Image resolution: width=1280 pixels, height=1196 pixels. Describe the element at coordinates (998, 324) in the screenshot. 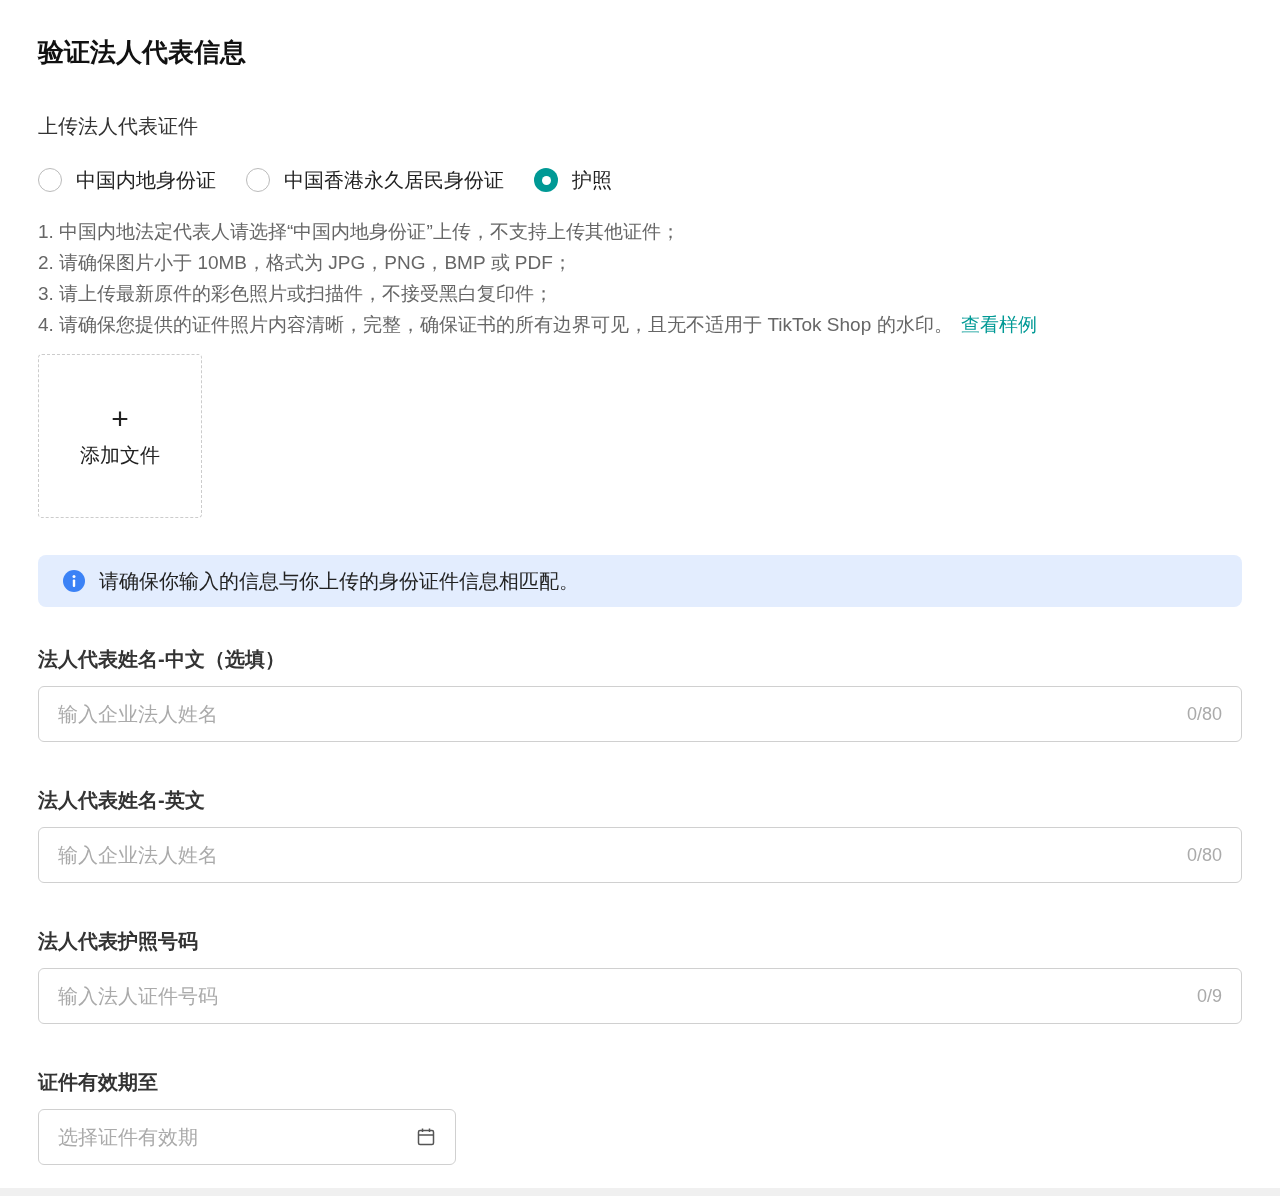

I see `view-sample-link: 查看样例` at that location.